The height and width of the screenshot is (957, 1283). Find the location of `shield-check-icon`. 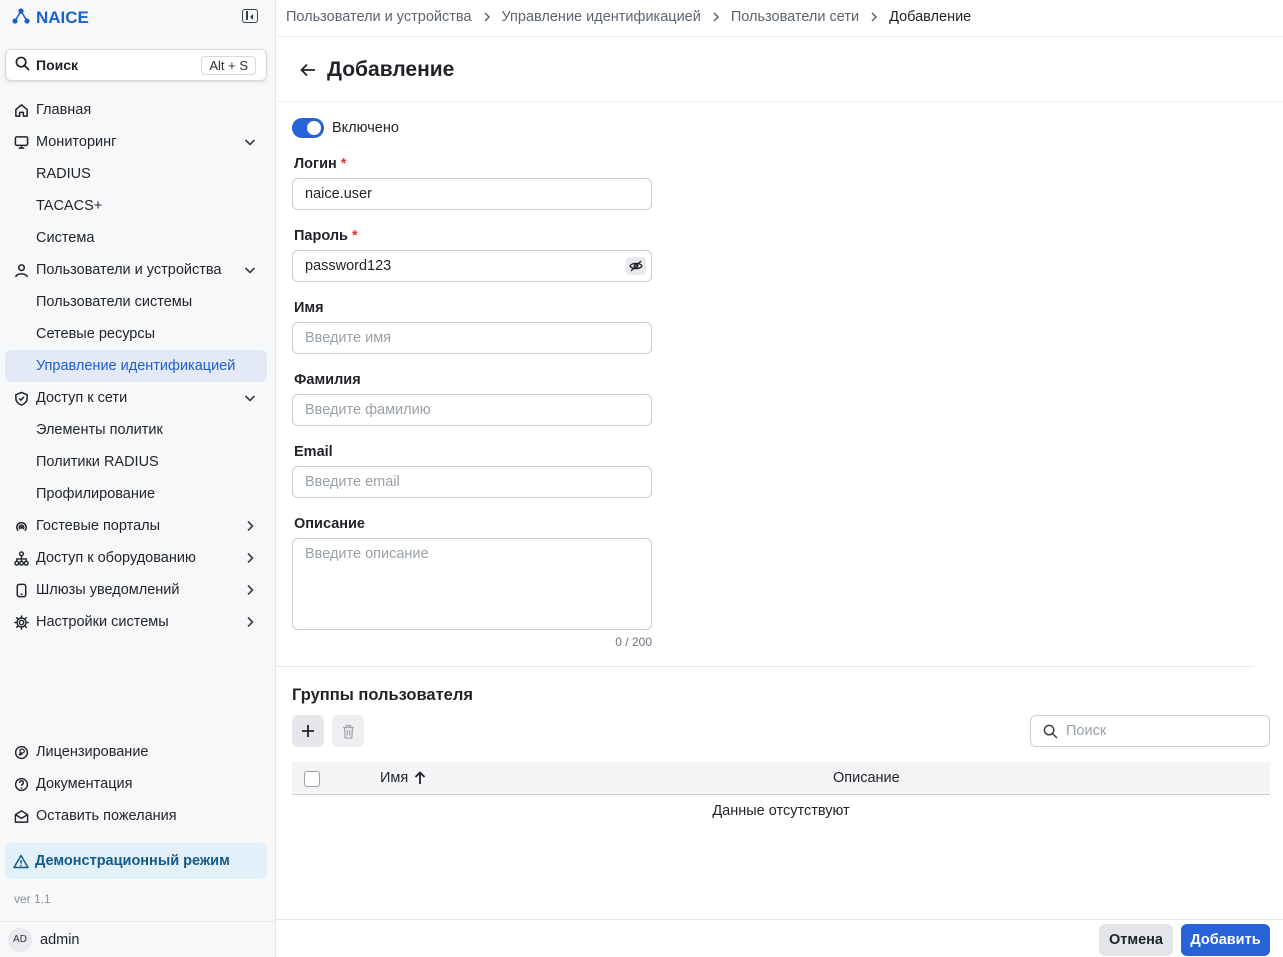

shield-check-icon is located at coordinates (21, 398).